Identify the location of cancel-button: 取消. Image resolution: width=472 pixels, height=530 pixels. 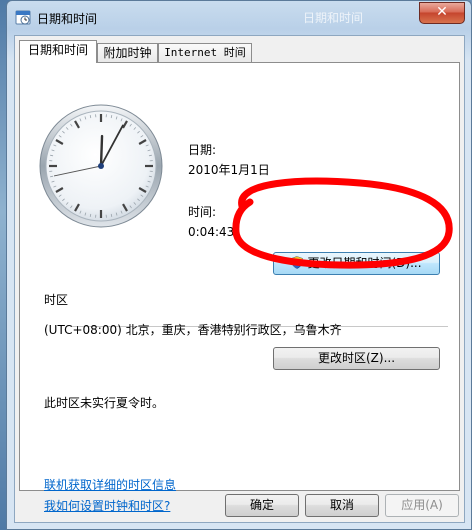
(342, 505).